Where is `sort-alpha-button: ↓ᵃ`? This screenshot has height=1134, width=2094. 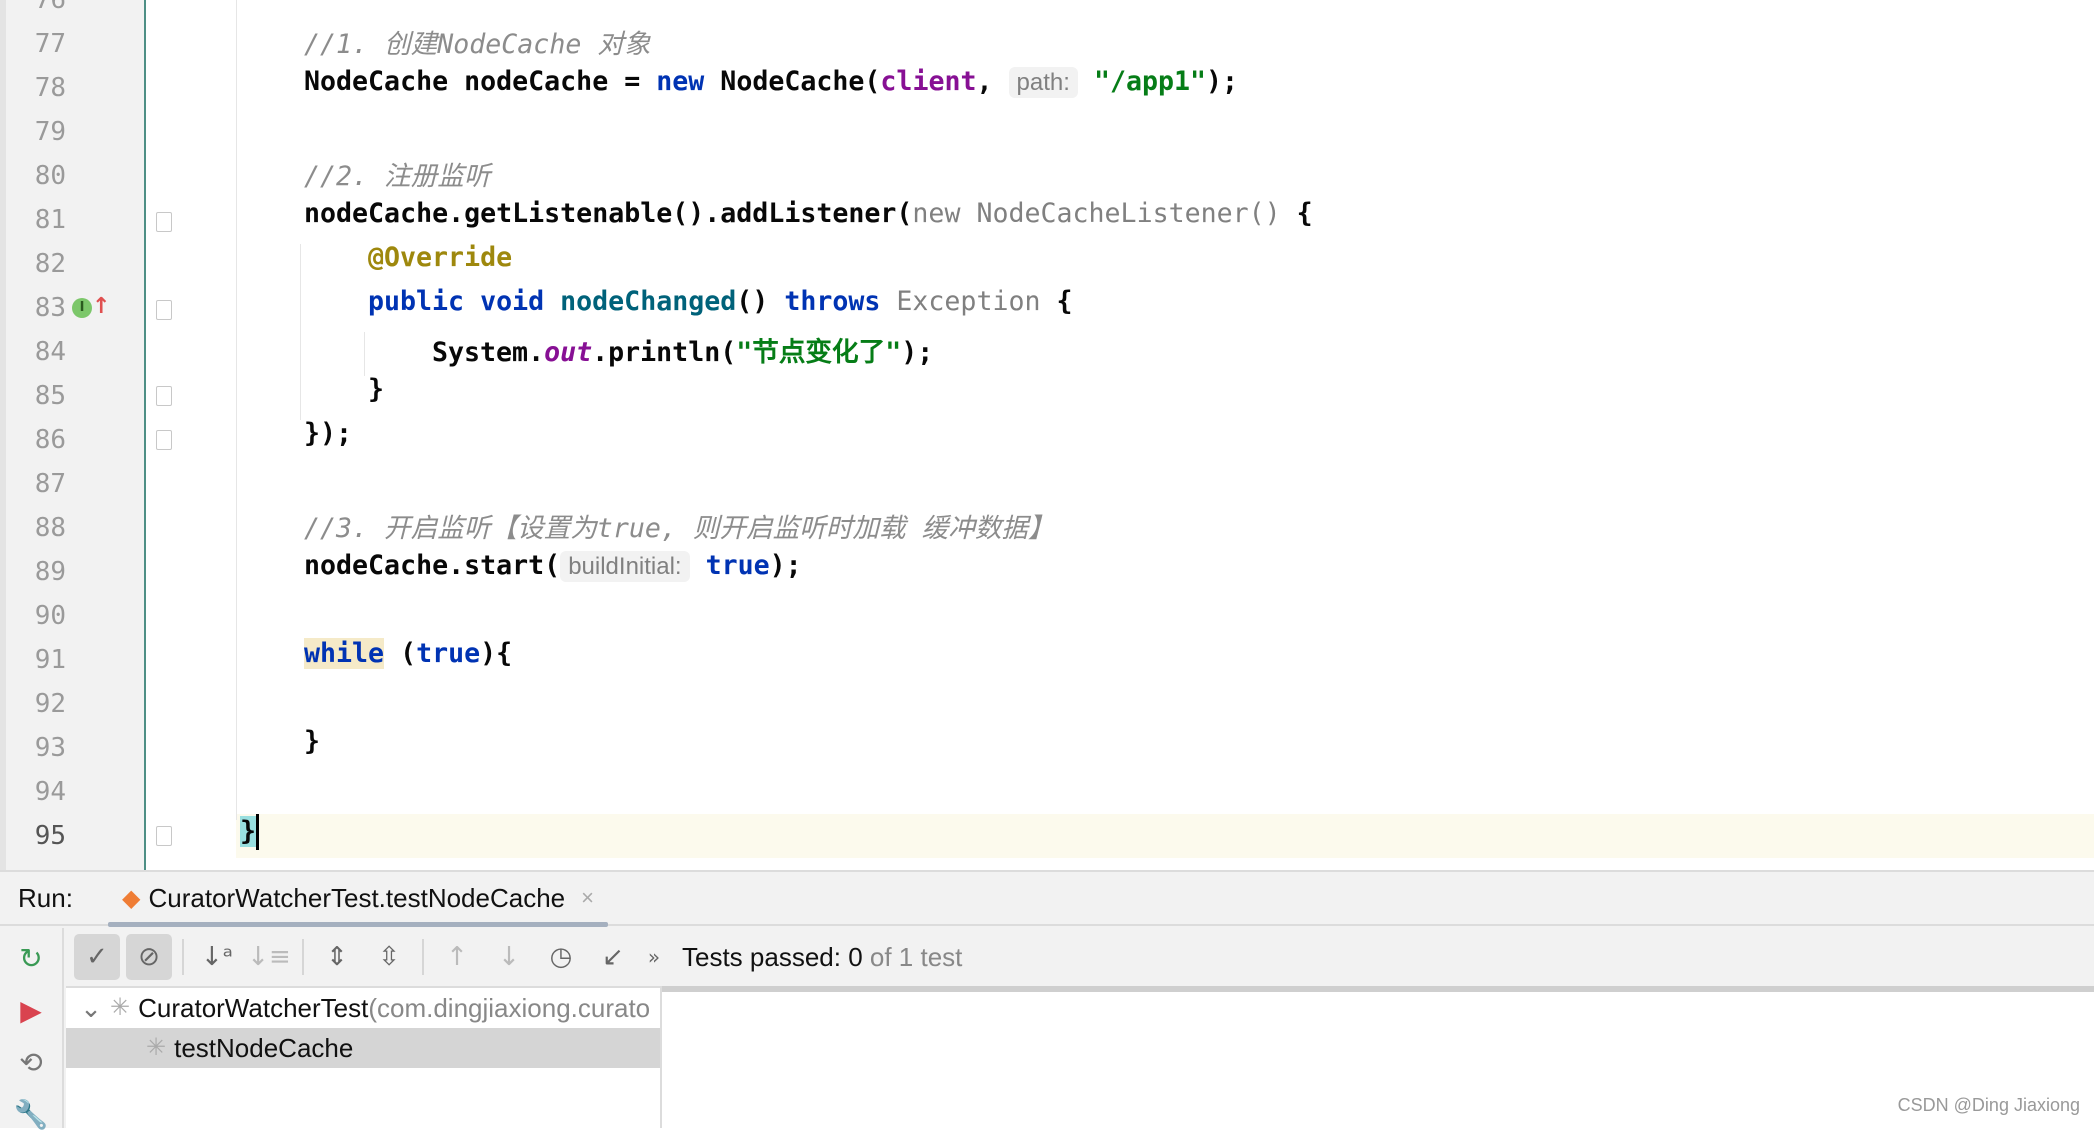 sort-alpha-button: ↓ᵃ is located at coordinates (217, 957).